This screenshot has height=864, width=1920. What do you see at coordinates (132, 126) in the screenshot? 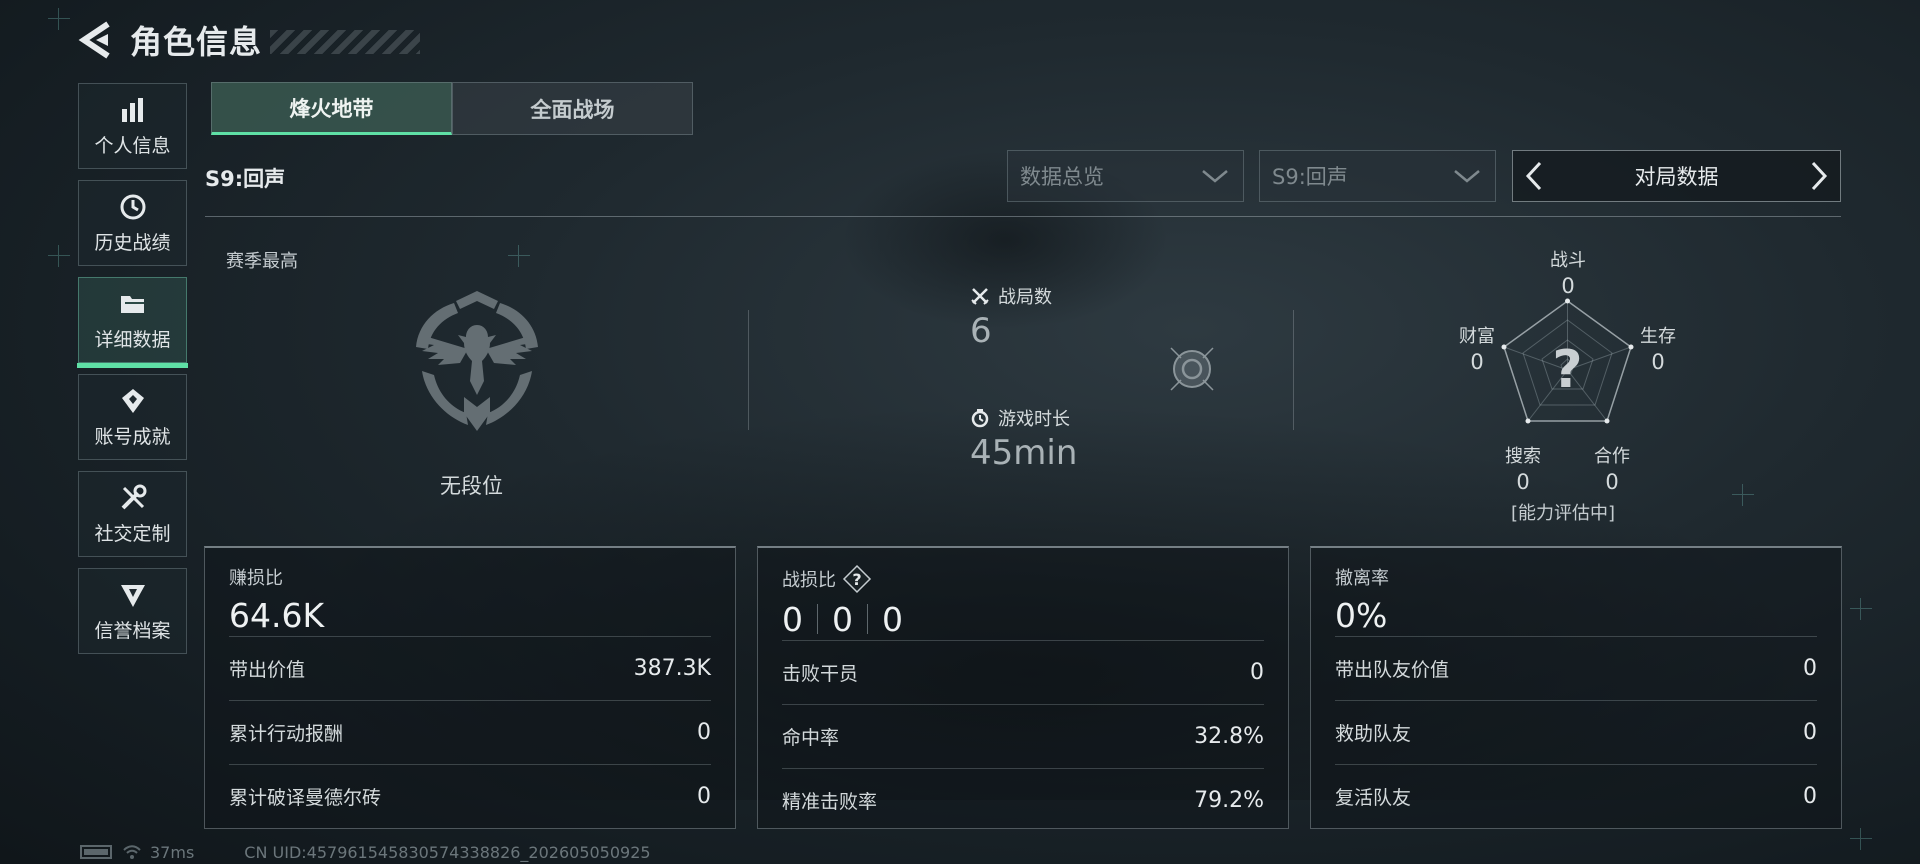
I see `sidebar-item-personal-info: 个人信息` at bounding box center [132, 126].